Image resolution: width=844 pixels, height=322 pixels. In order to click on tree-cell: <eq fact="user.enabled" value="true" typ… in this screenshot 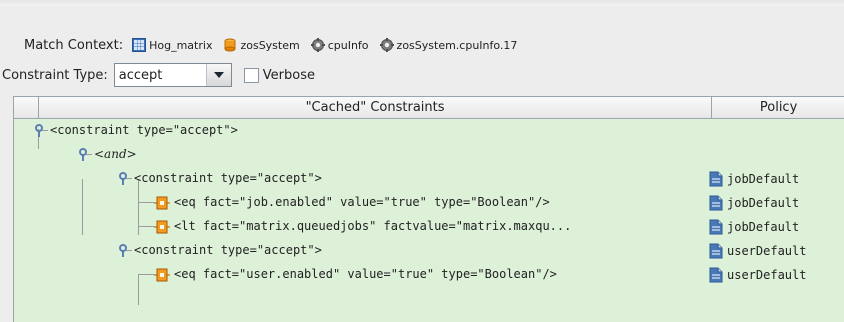, I will do `click(363, 275)`.